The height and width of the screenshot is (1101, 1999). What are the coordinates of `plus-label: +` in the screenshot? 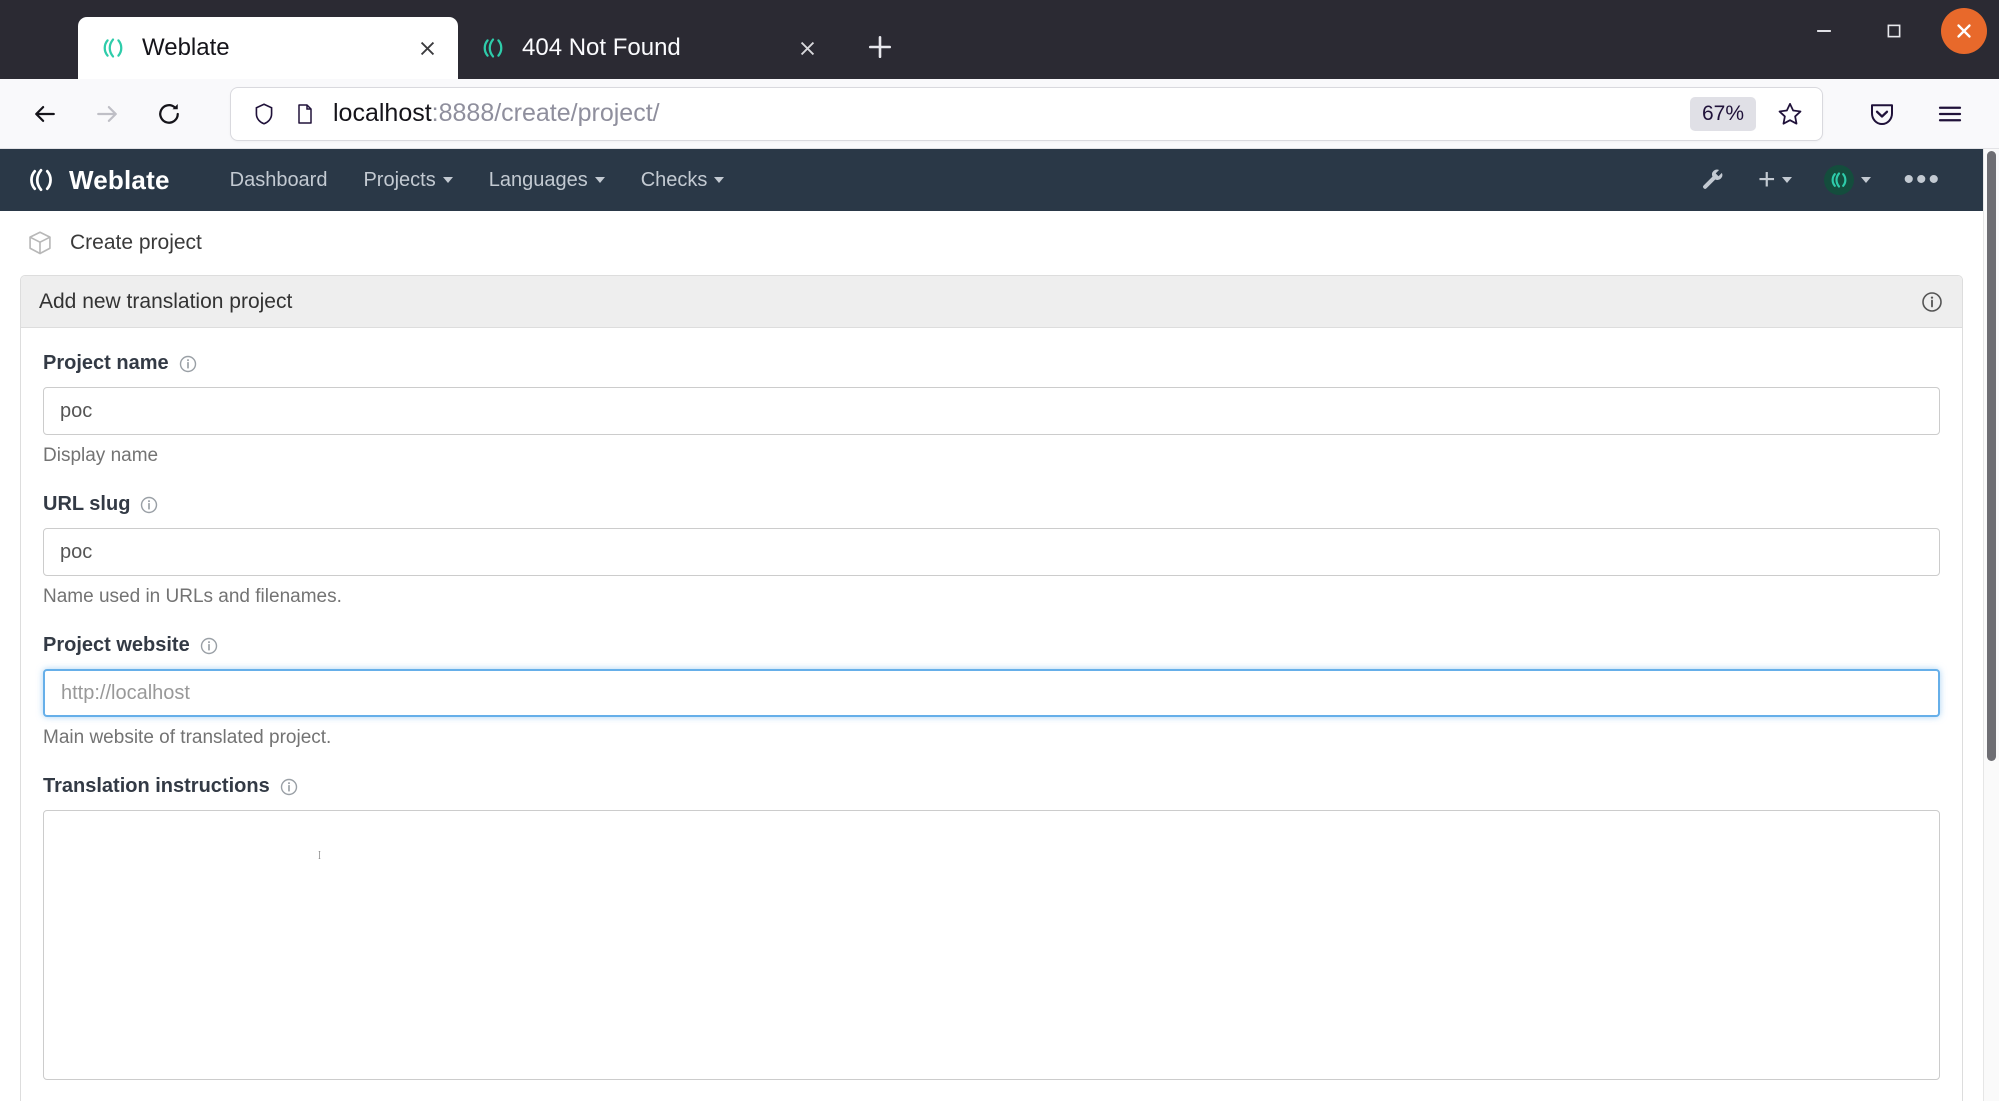 It's located at (1766, 179).